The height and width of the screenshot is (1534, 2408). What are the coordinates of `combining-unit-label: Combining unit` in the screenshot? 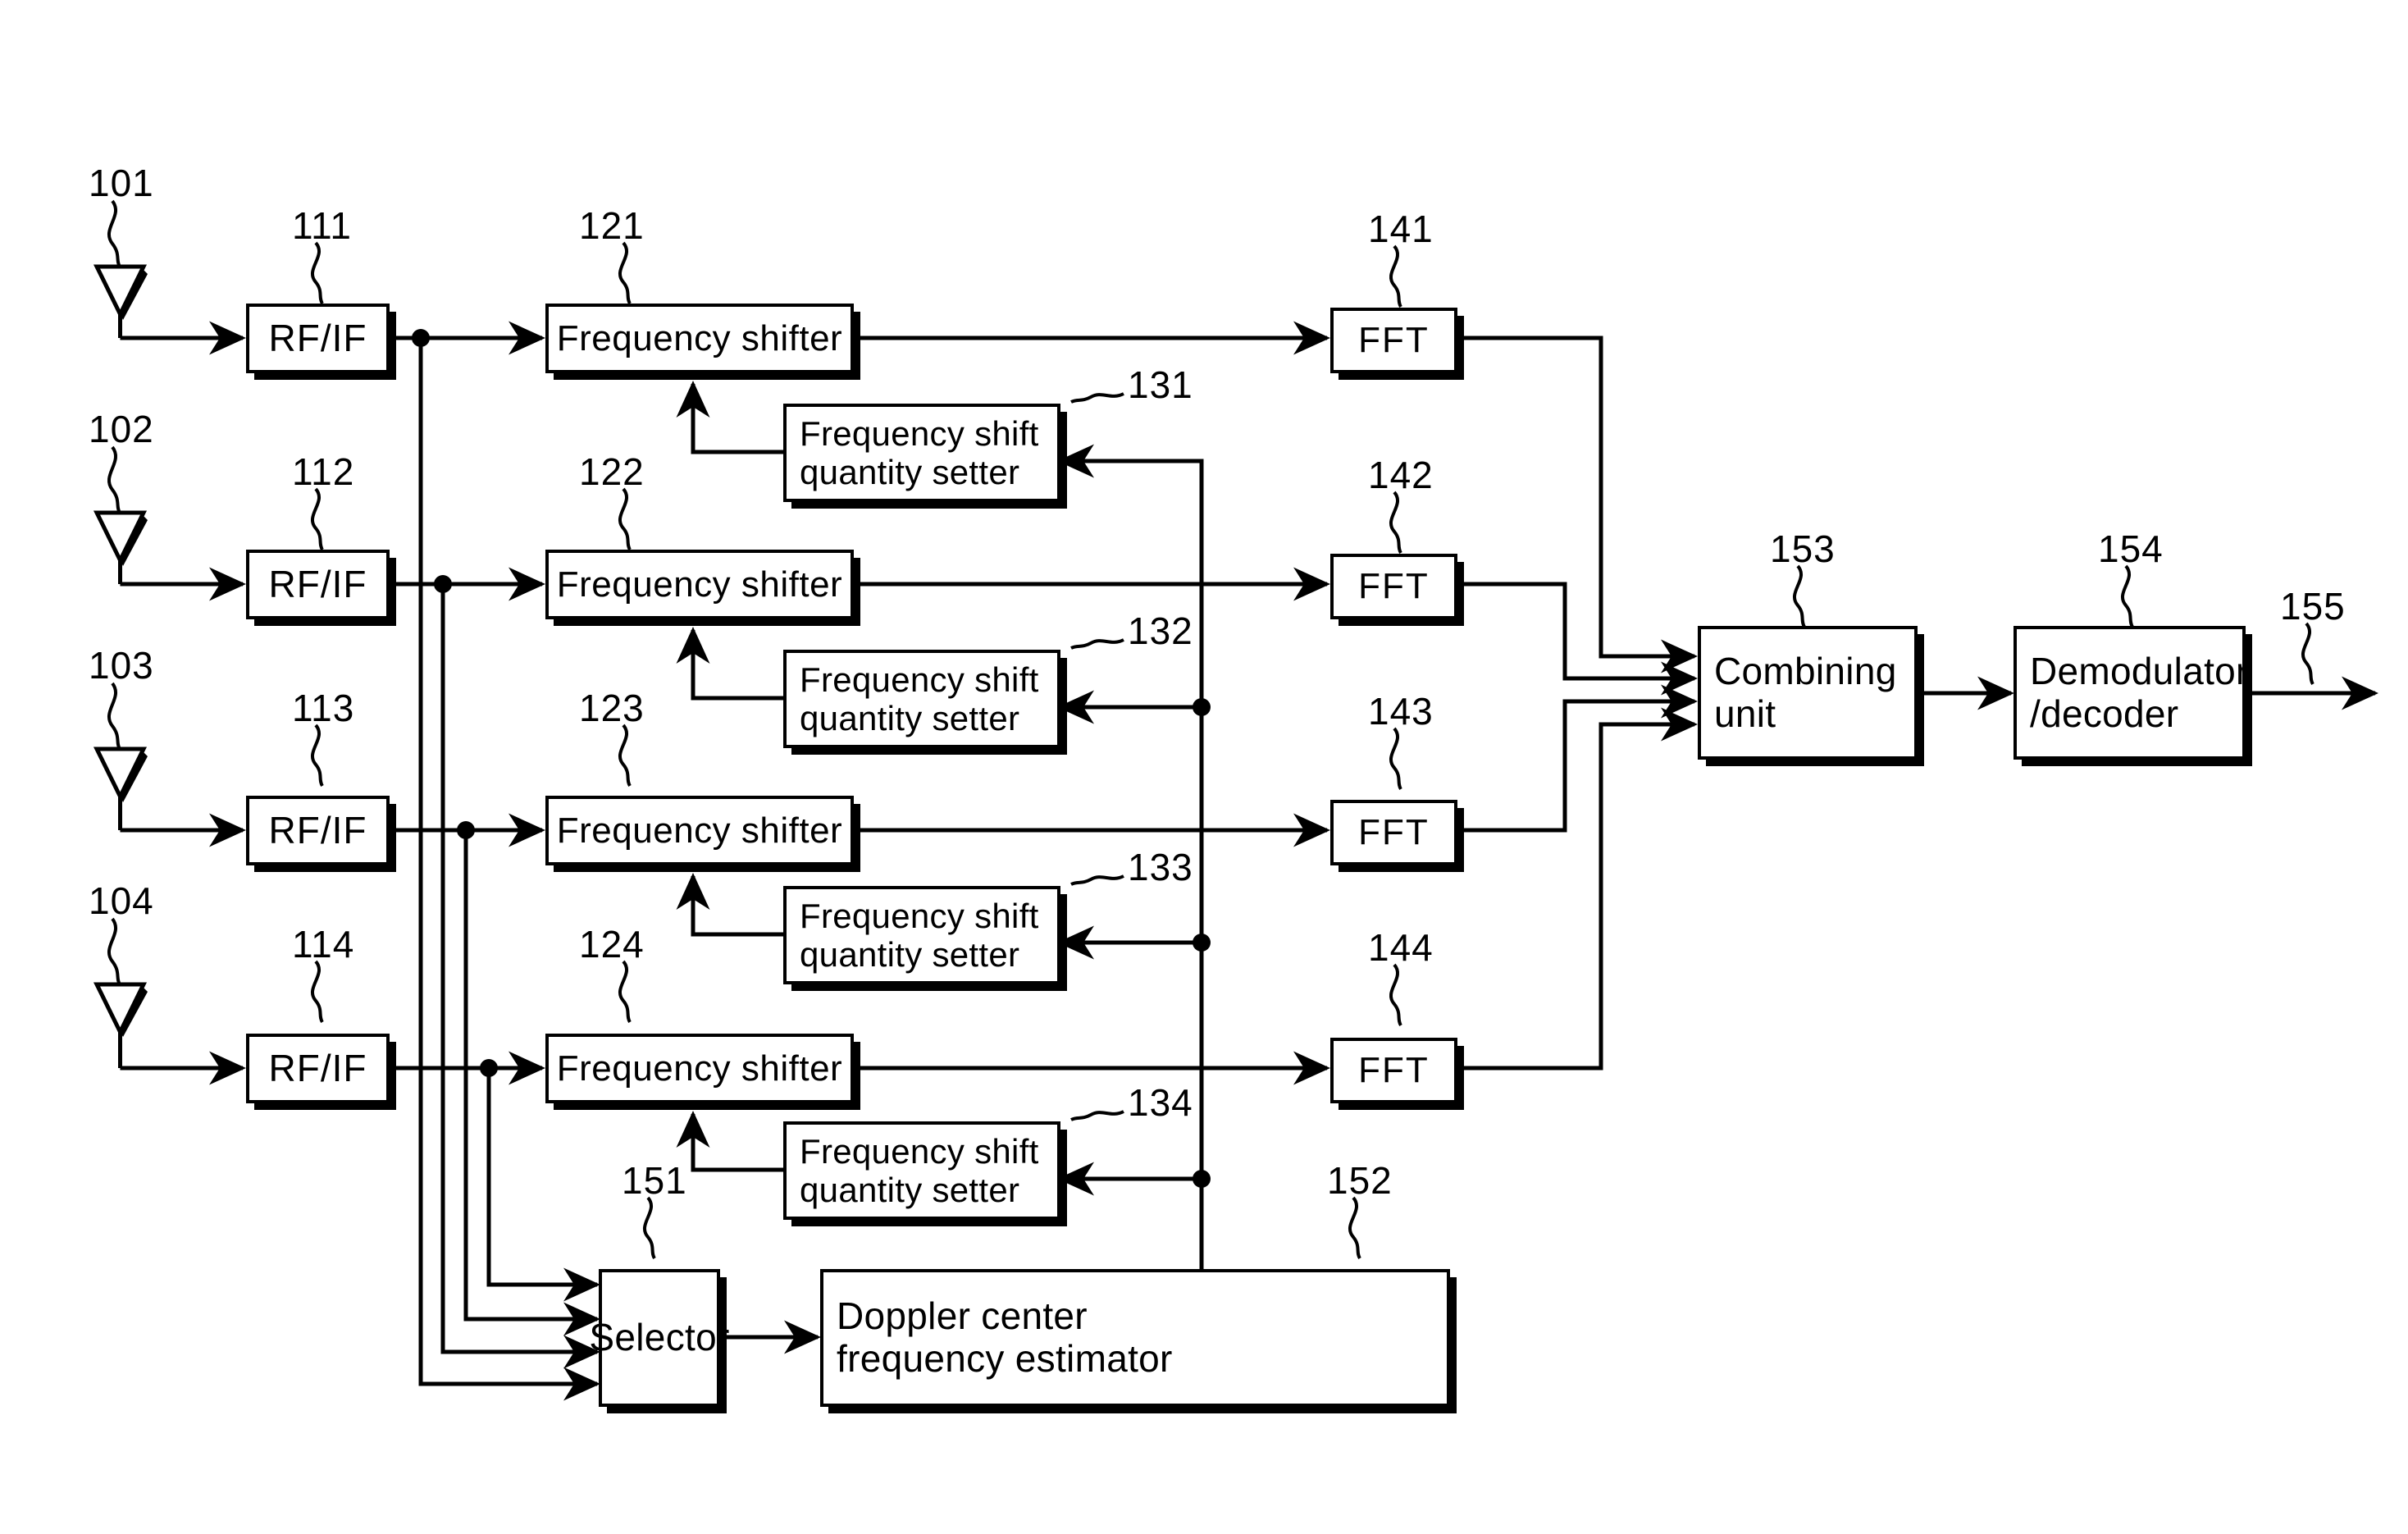 It's located at (1806, 692).